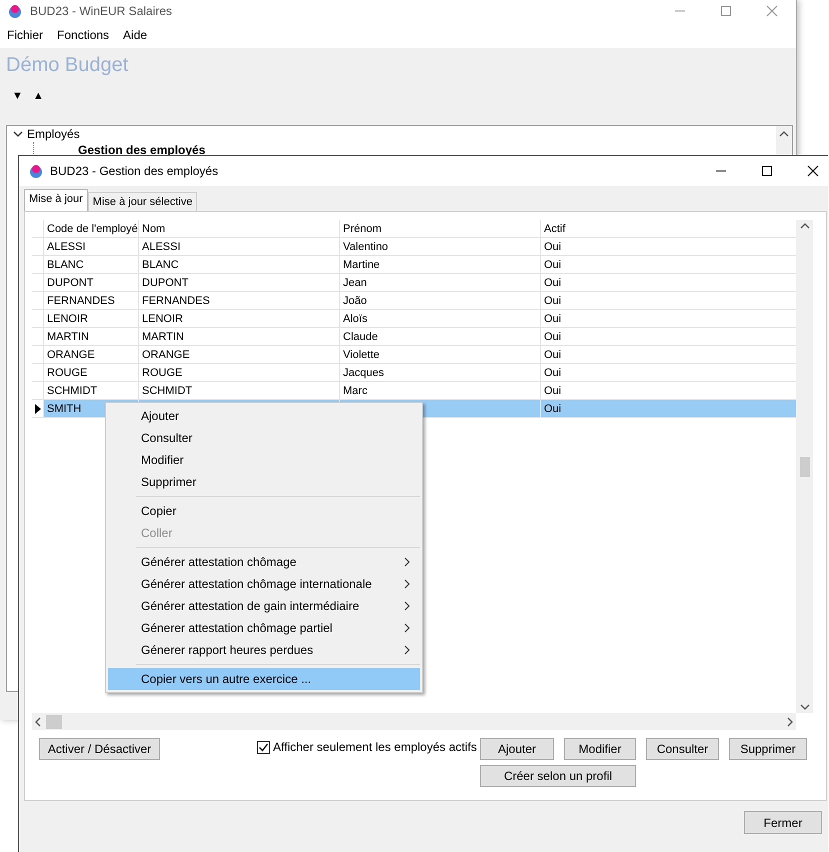 This screenshot has height=852, width=829. I want to click on action-button: Modifier, so click(600, 749).